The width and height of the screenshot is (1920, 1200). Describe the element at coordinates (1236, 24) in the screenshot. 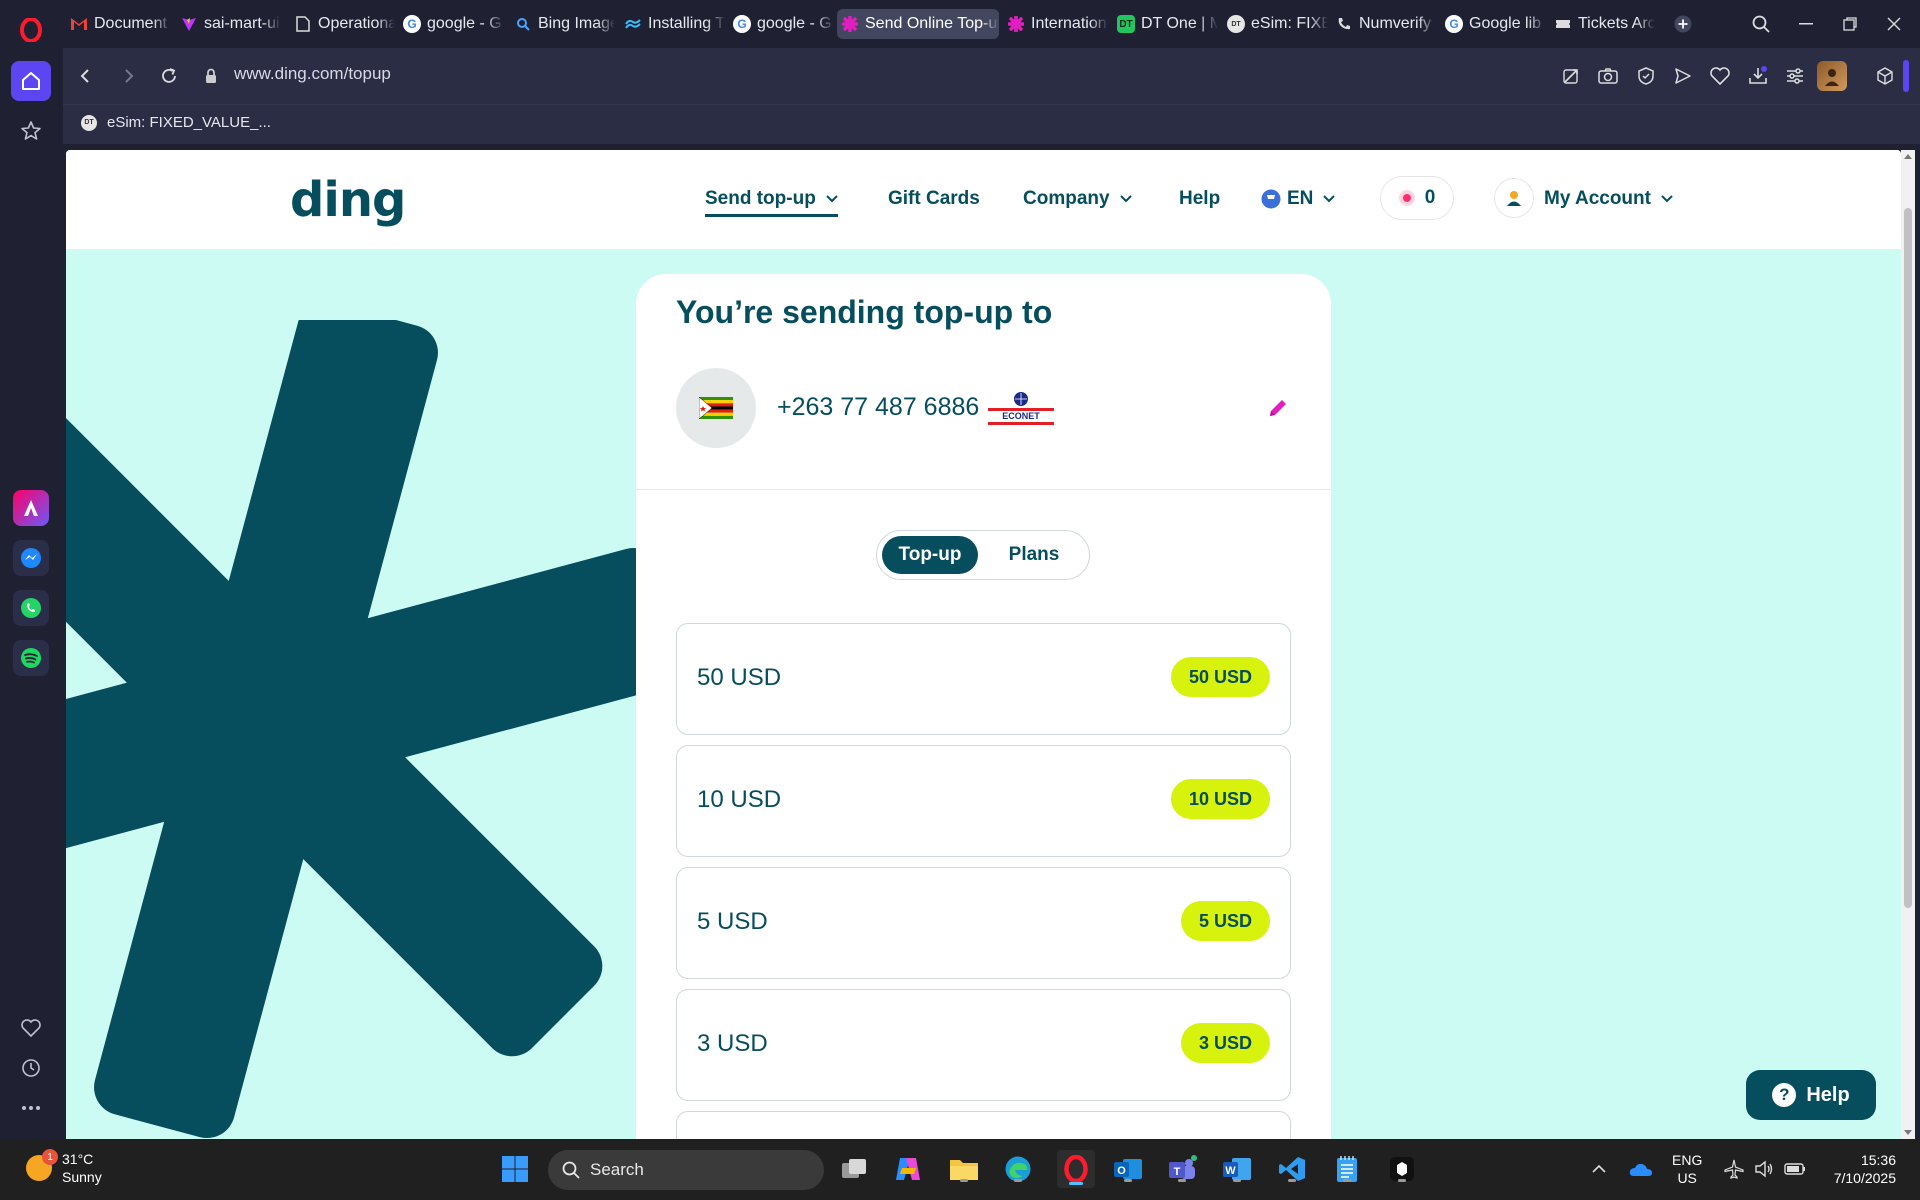

I see `dt-icon: DT` at that location.